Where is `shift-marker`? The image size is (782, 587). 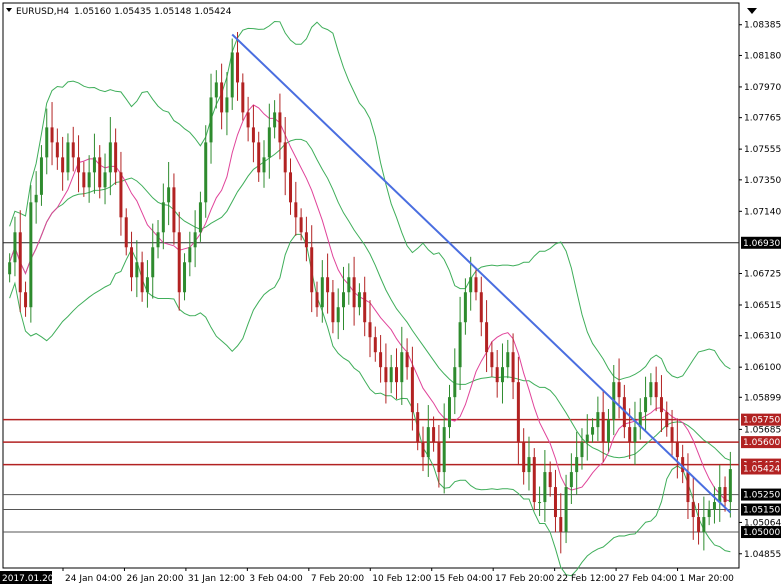
shift-marker is located at coordinates (752, 11).